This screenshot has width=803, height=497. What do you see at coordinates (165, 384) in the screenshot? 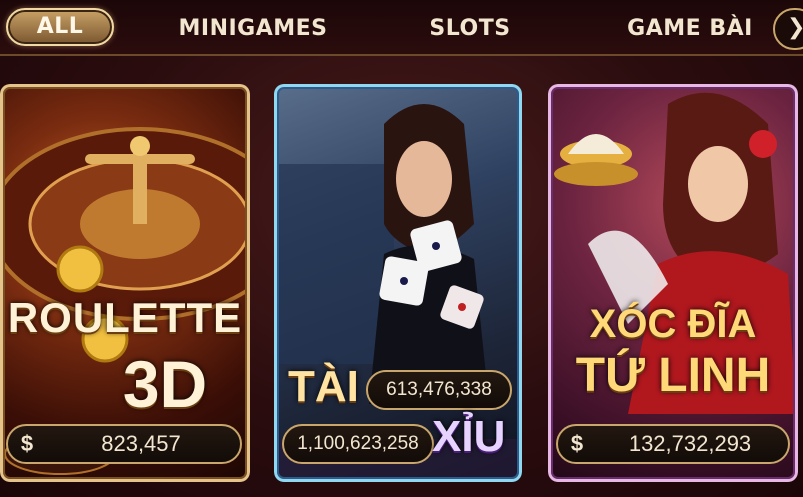
I see `game-title-3d: 3D` at bounding box center [165, 384].